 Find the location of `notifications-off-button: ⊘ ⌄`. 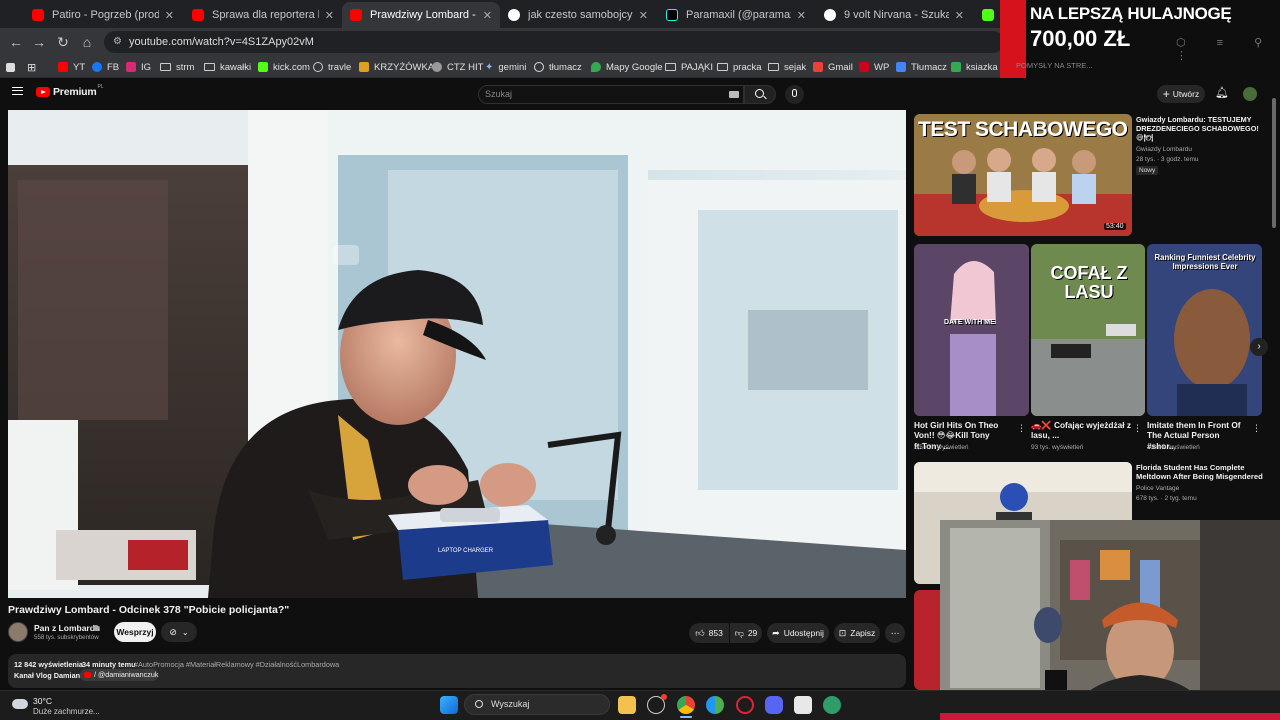

notifications-off-button: ⊘ ⌄ is located at coordinates (179, 632).